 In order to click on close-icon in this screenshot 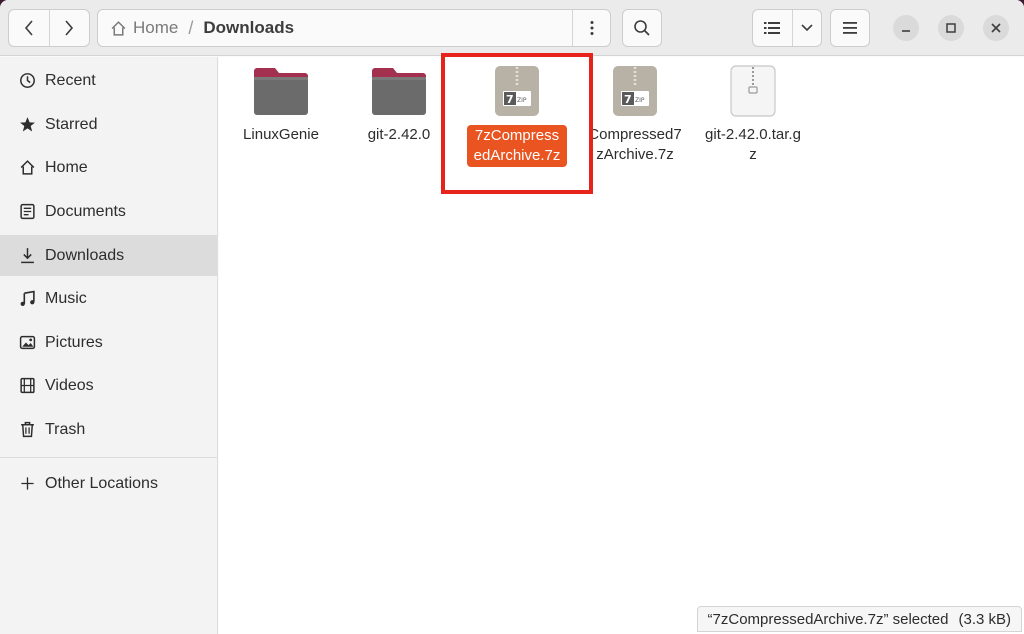, I will do `click(996, 28)`.